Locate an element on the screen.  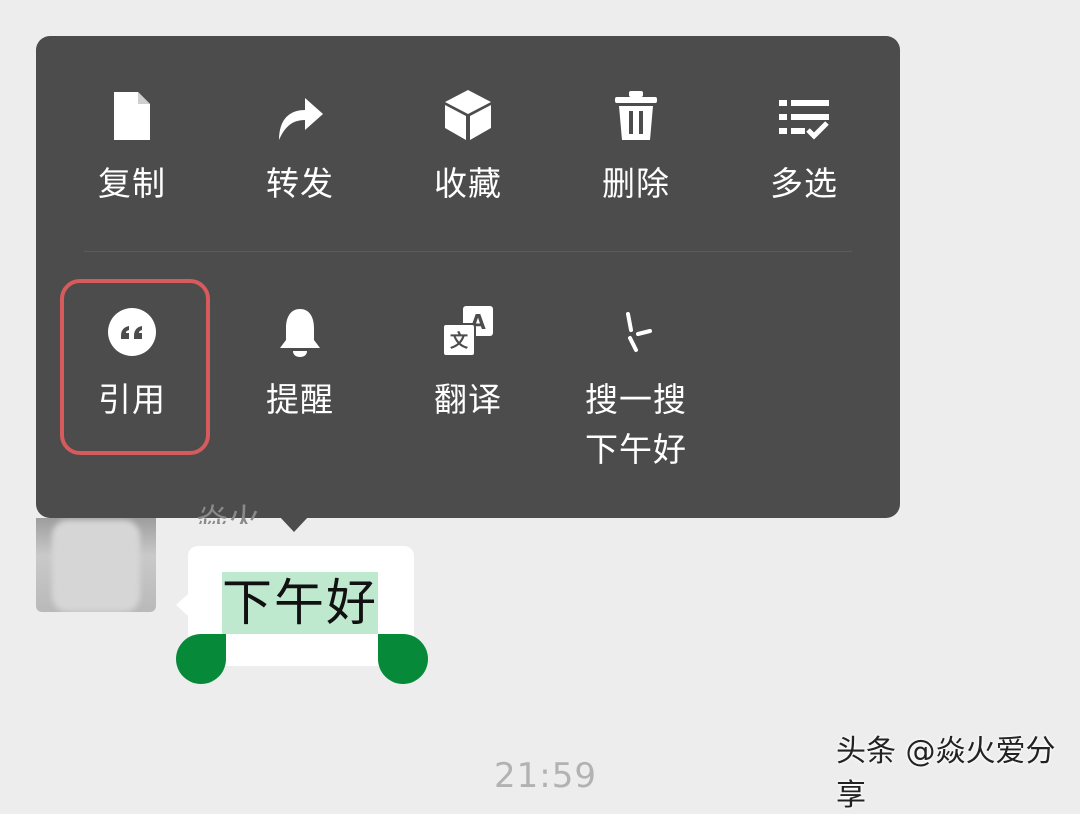
menu-item-translate: A 文 翻译 is located at coordinates (468, 361).